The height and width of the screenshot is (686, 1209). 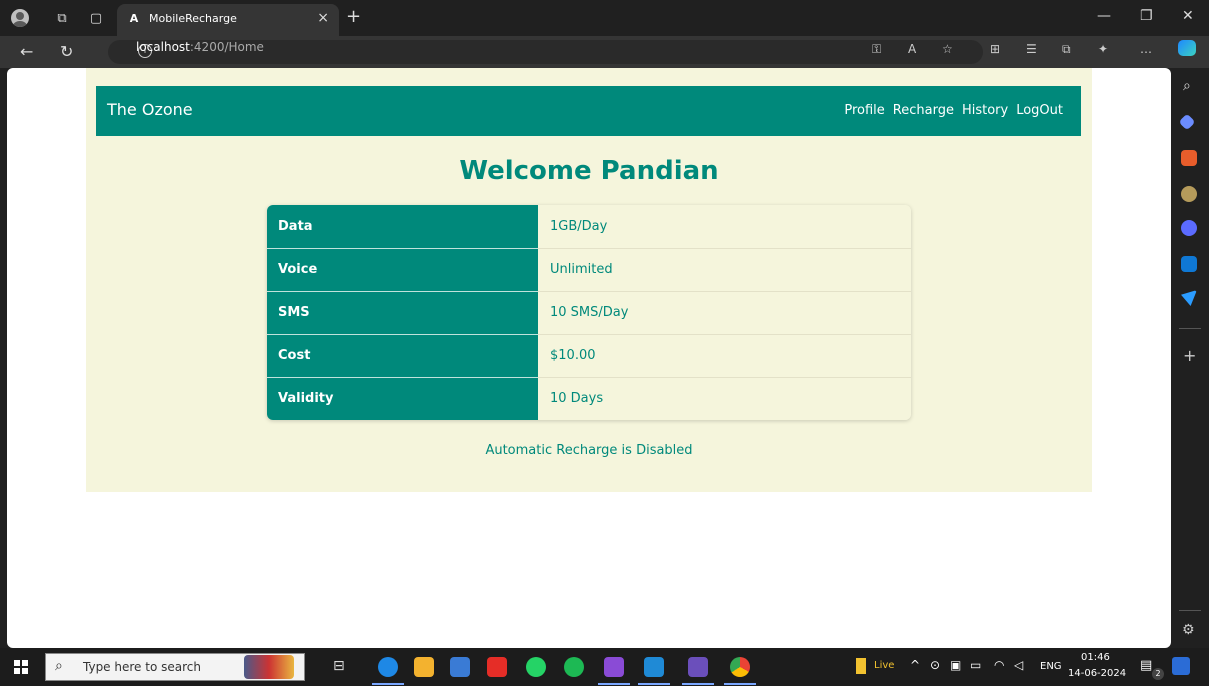 What do you see at coordinates (339, 666) in the screenshot?
I see `task-view-icon: ⊟` at bounding box center [339, 666].